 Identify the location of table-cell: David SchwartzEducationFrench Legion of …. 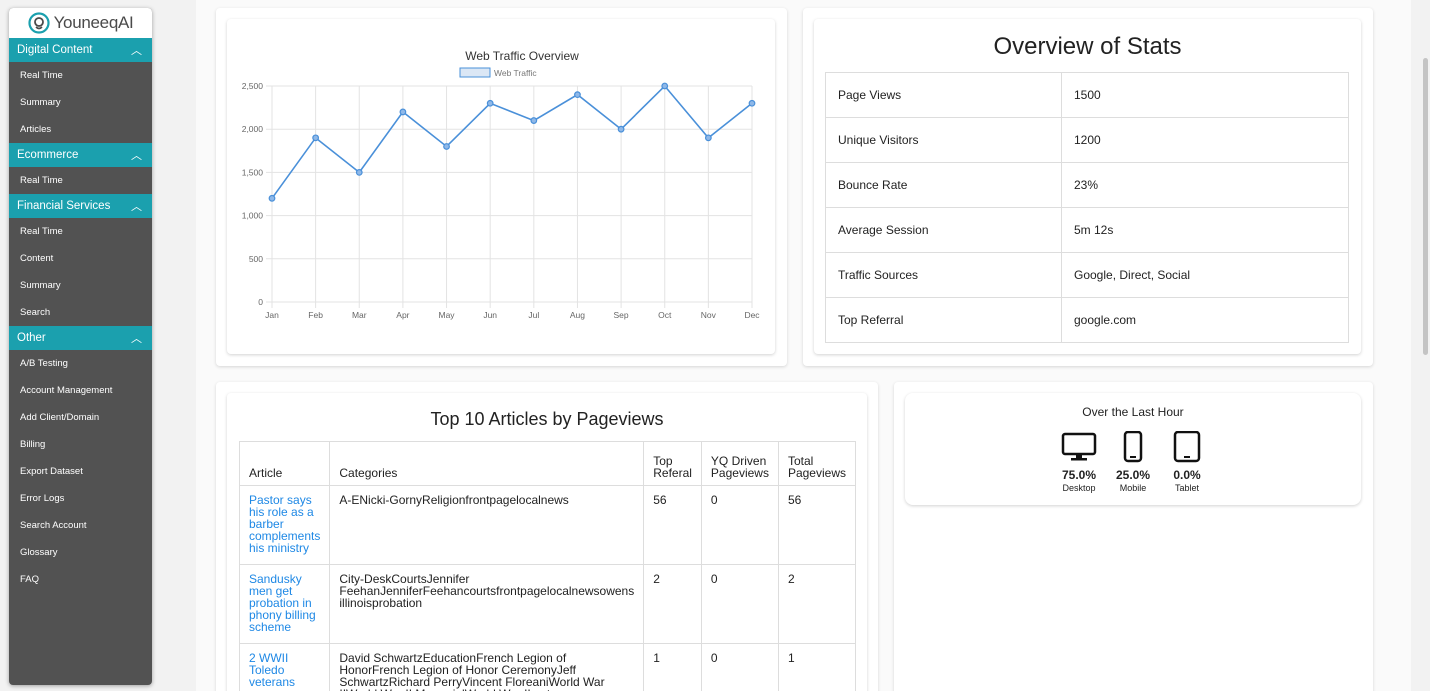
(487, 667).